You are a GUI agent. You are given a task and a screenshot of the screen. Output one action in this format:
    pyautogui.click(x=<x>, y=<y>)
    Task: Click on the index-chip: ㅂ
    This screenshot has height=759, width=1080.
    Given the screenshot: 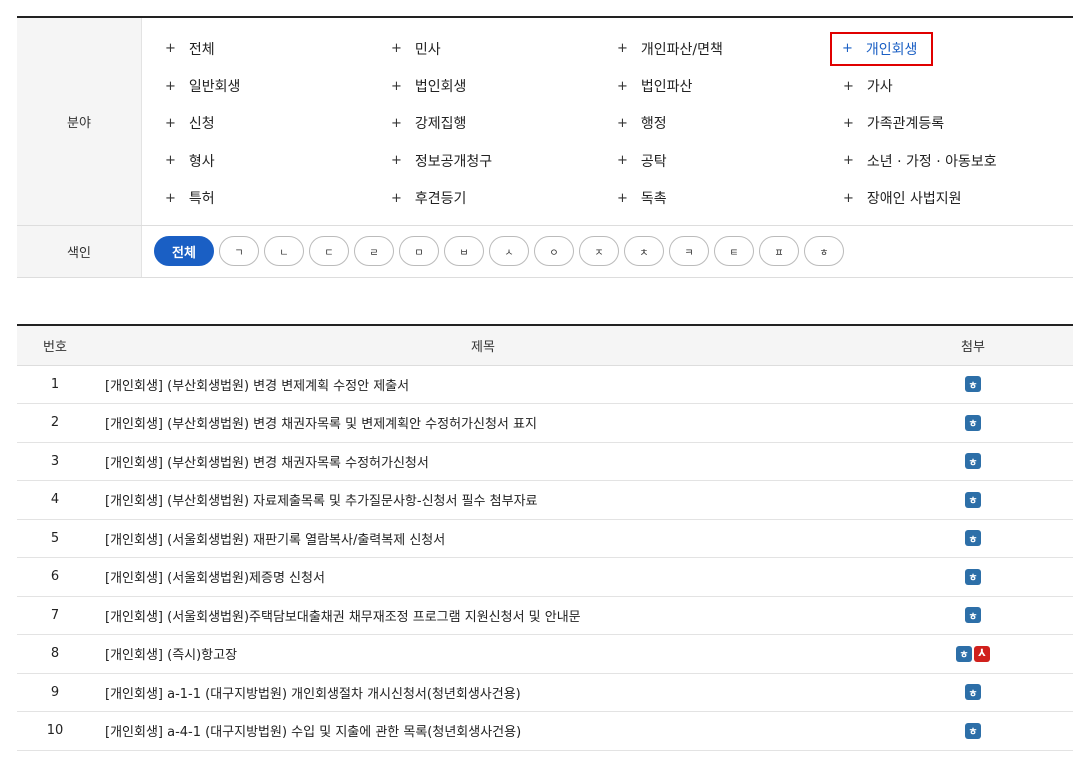 What is the action you would take?
    pyautogui.click(x=464, y=251)
    